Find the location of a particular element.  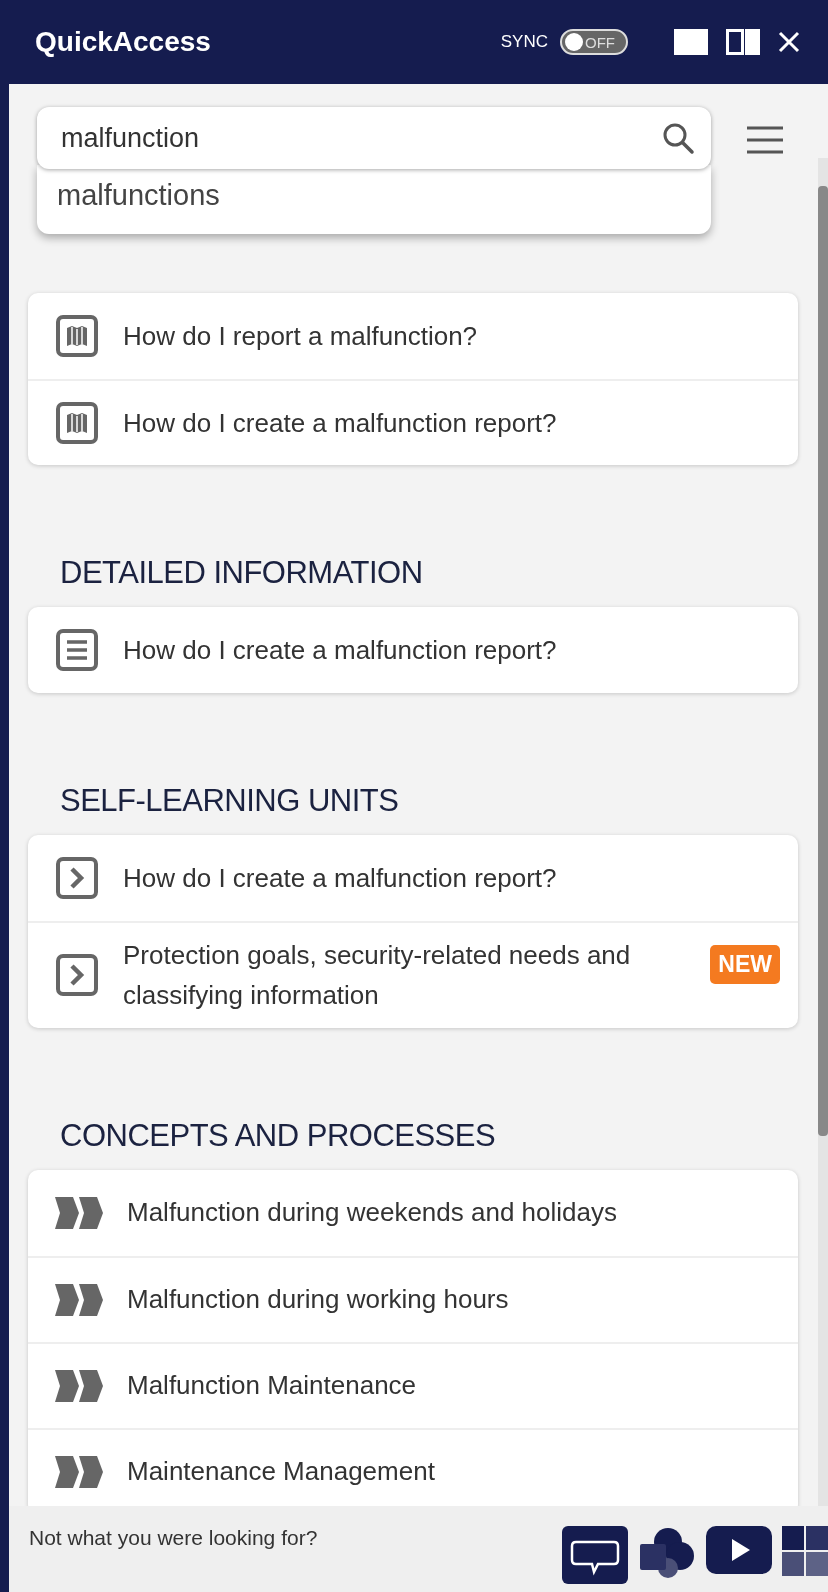

window-title: QuickAccess is located at coordinates (123, 42).